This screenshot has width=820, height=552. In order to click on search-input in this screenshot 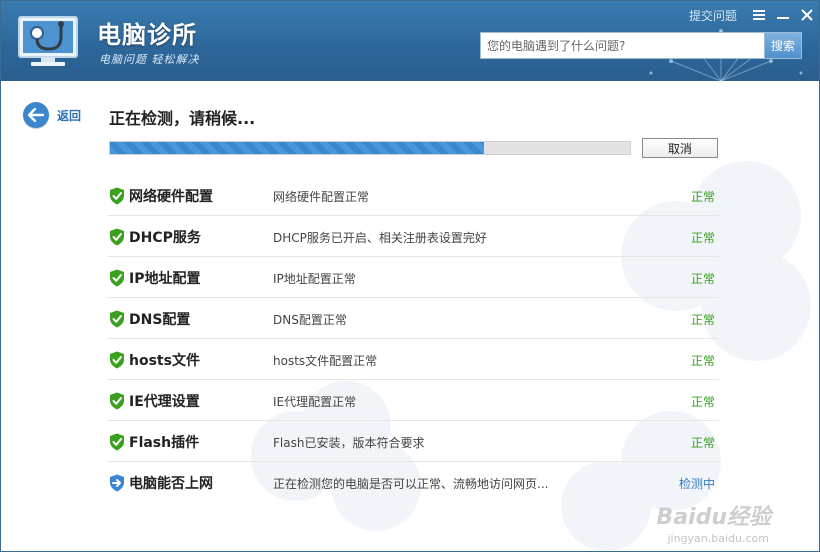, I will do `click(623, 45)`.